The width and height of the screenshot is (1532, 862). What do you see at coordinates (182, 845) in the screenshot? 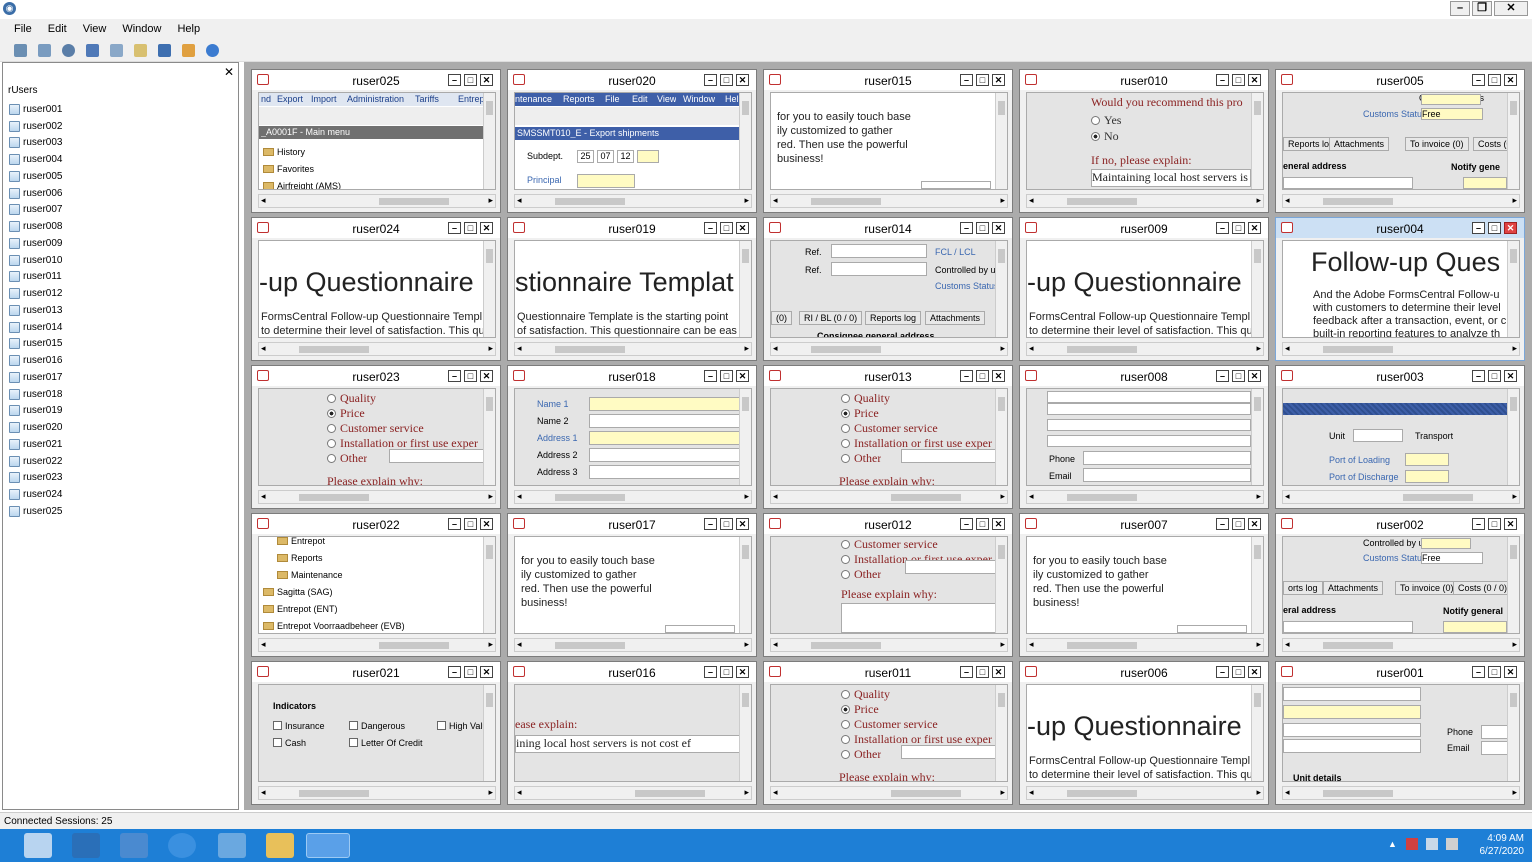
I see `internet-explorer-icon` at bounding box center [182, 845].